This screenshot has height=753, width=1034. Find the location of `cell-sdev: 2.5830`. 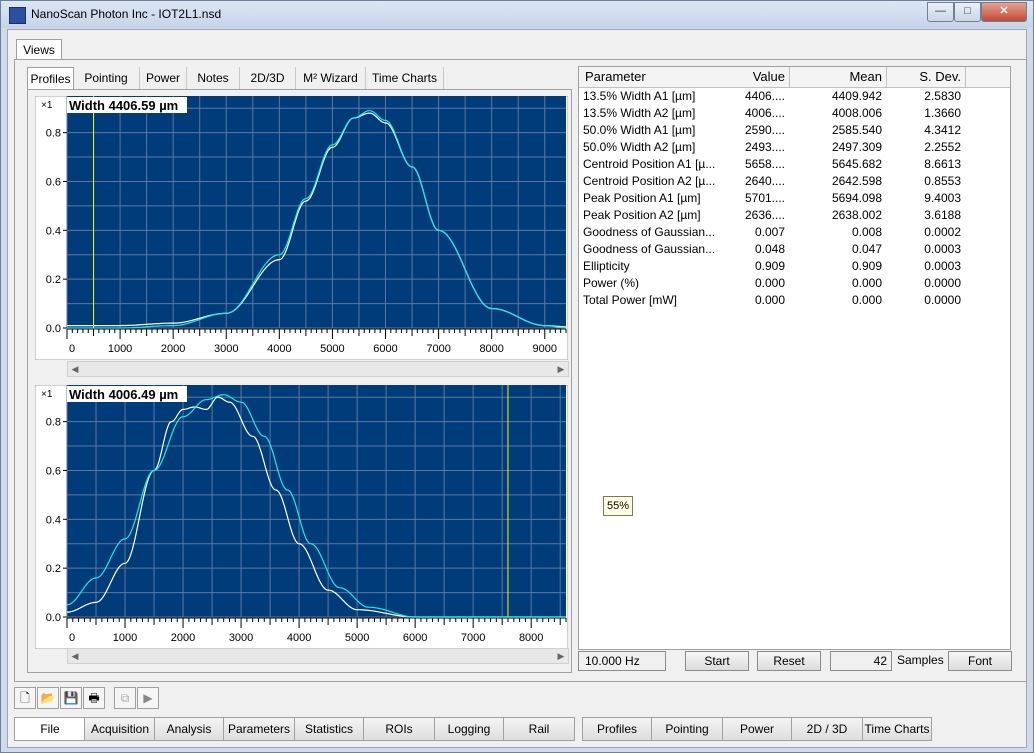

cell-sdev: 2.5830 is located at coordinates (942, 96).